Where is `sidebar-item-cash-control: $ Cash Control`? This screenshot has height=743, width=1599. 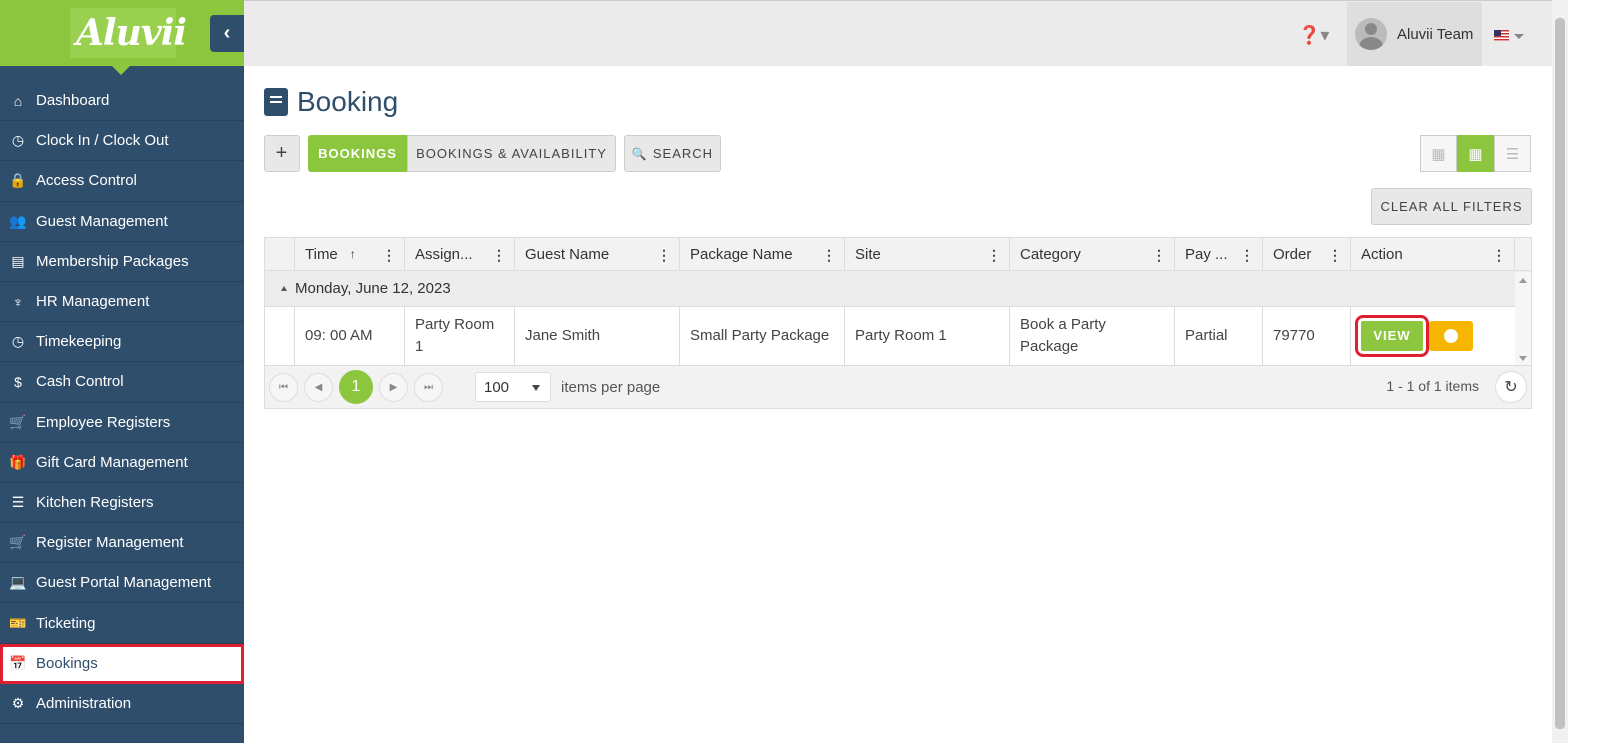 sidebar-item-cash-control: $ Cash Control is located at coordinates (122, 382).